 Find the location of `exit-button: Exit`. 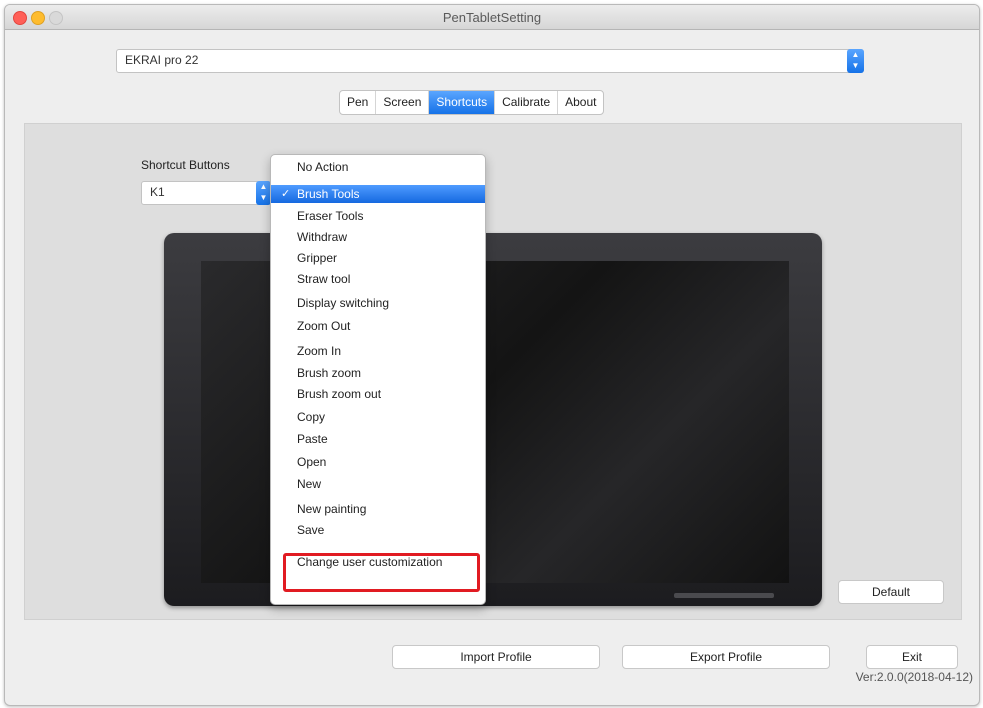

exit-button: Exit is located at coordinates (912, 657).